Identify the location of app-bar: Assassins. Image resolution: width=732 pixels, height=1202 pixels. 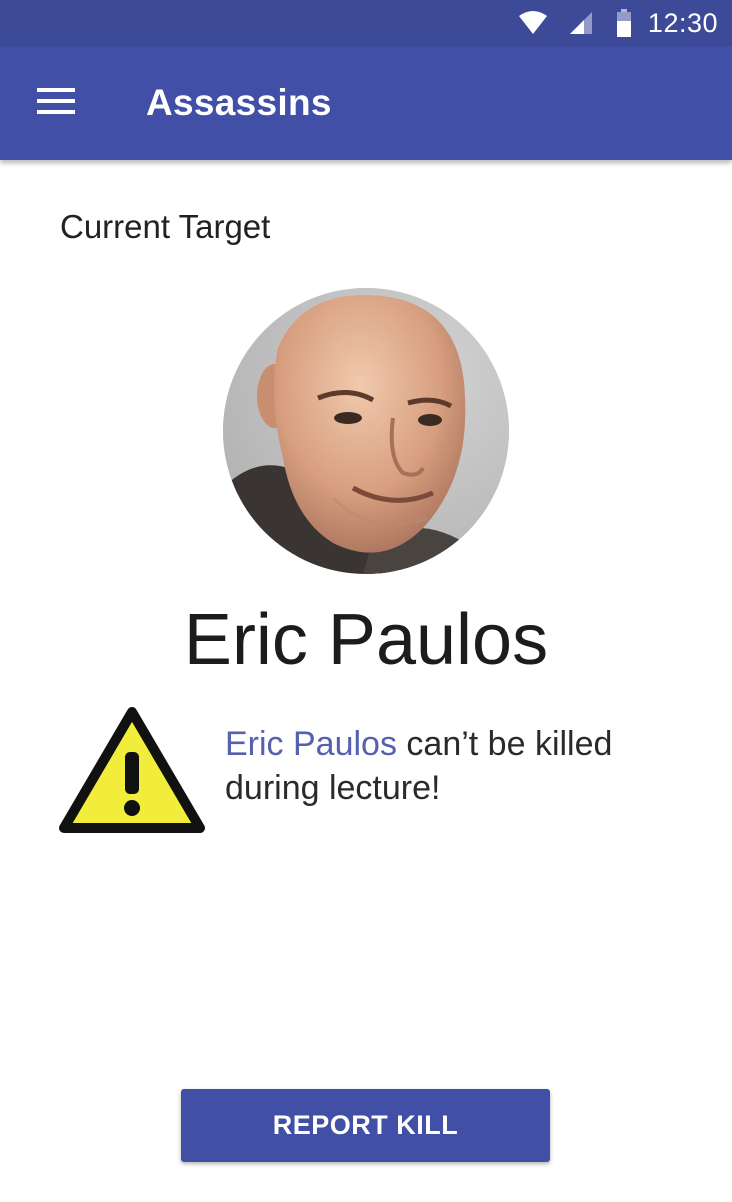
(366, 103).